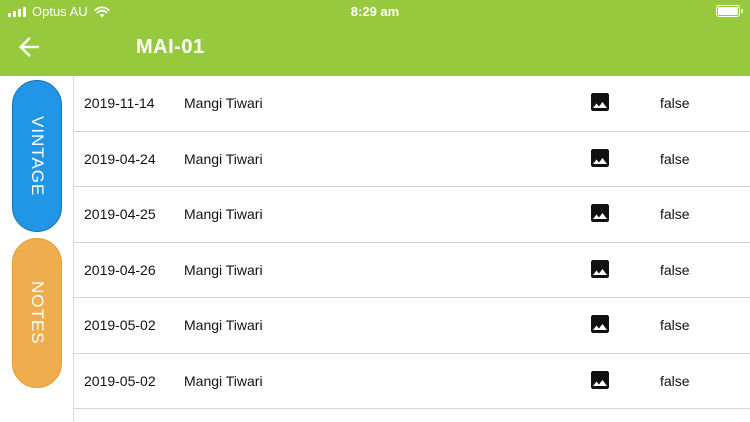 The height and width of the screenshot is (422, 750). I want to click on row-date: 2019-04-24, so click(120, 158).